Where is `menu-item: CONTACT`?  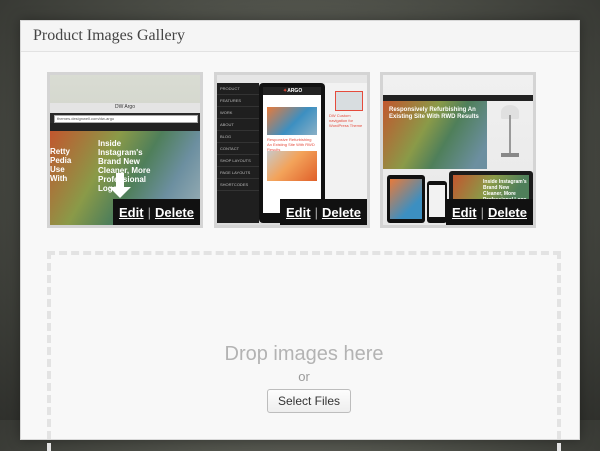
menu-item: CONTACT is located at coordinates (238, 149).